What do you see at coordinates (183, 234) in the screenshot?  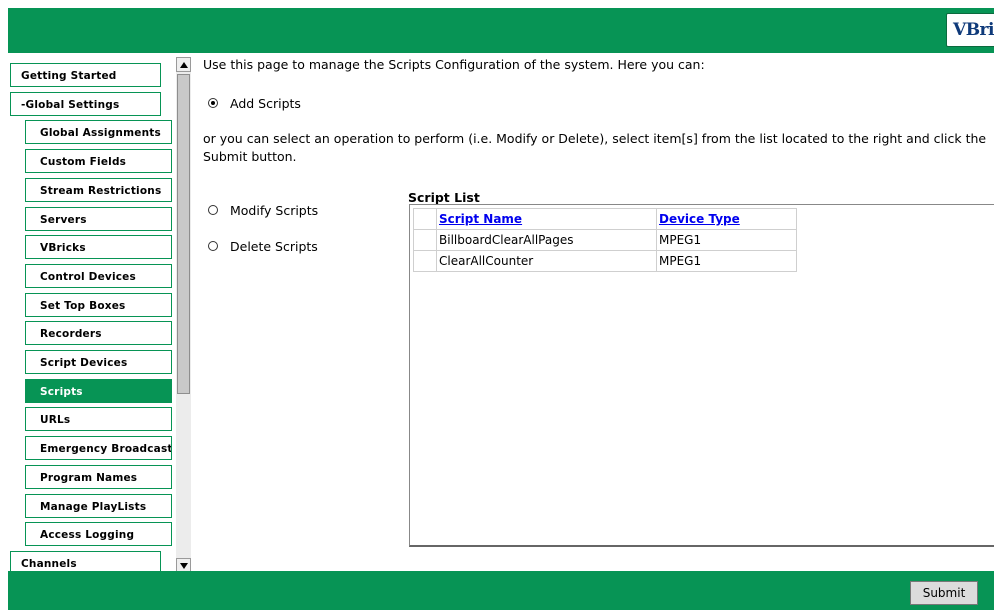 I see `scroll-thumb` at bounding box center [183, 234].